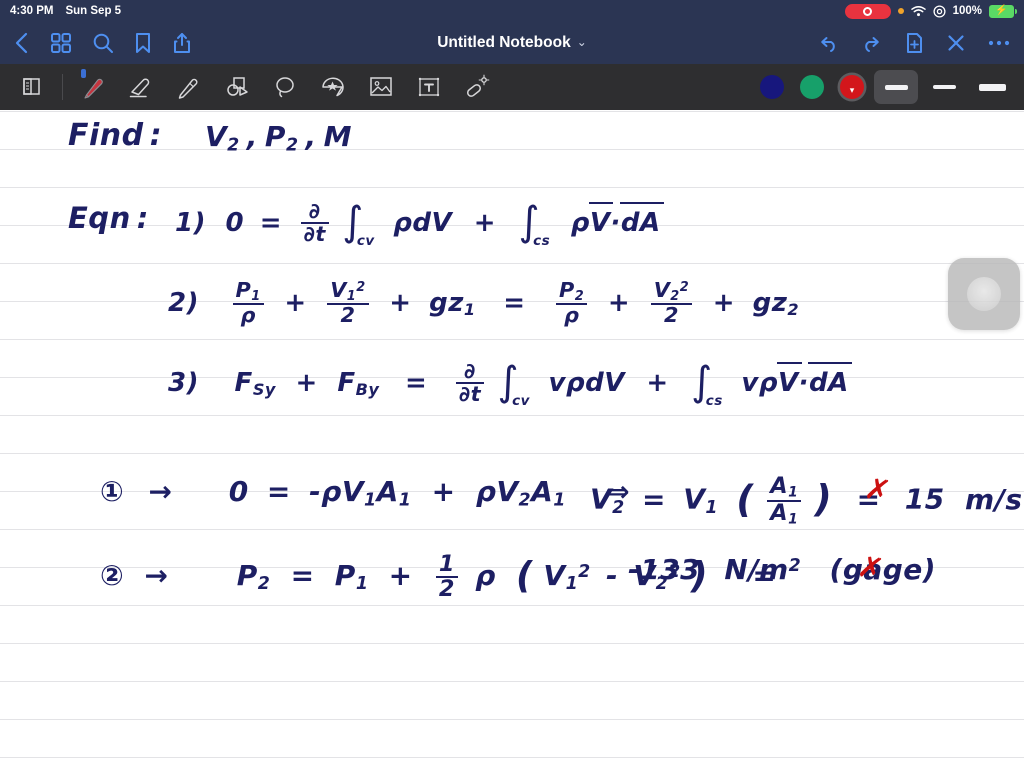  Describe the element at coordinates (671, 303) in the screenshot. I see `v2-squared-over-2: V22 2` at that location.